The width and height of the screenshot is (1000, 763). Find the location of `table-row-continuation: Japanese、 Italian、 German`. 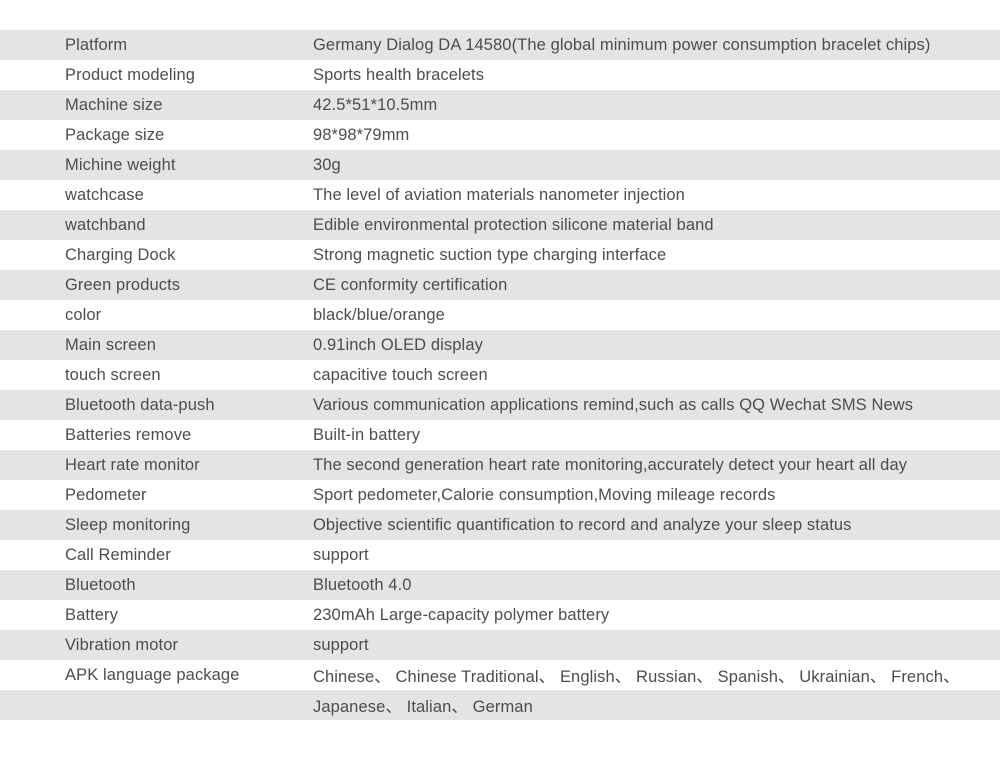

table-row-continuation: Japanese、 Italian、 German is located at coordinates (500, 705).